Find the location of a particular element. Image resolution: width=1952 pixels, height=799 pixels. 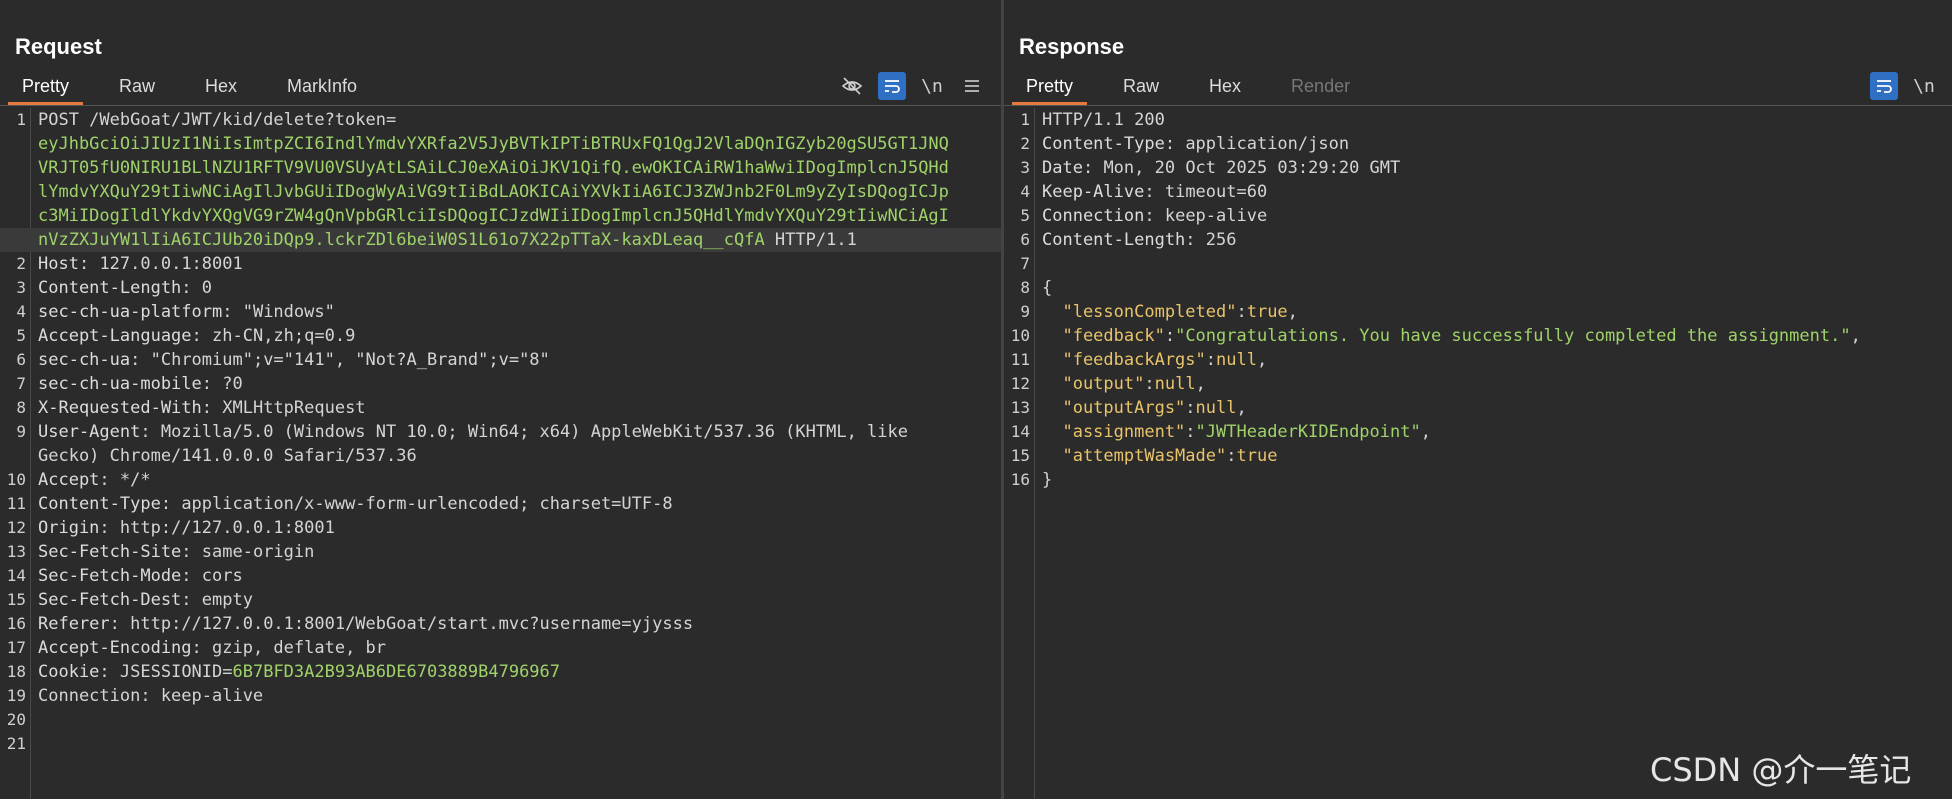

request-line-content: Accept: */* is located at coordinates (516, 480).